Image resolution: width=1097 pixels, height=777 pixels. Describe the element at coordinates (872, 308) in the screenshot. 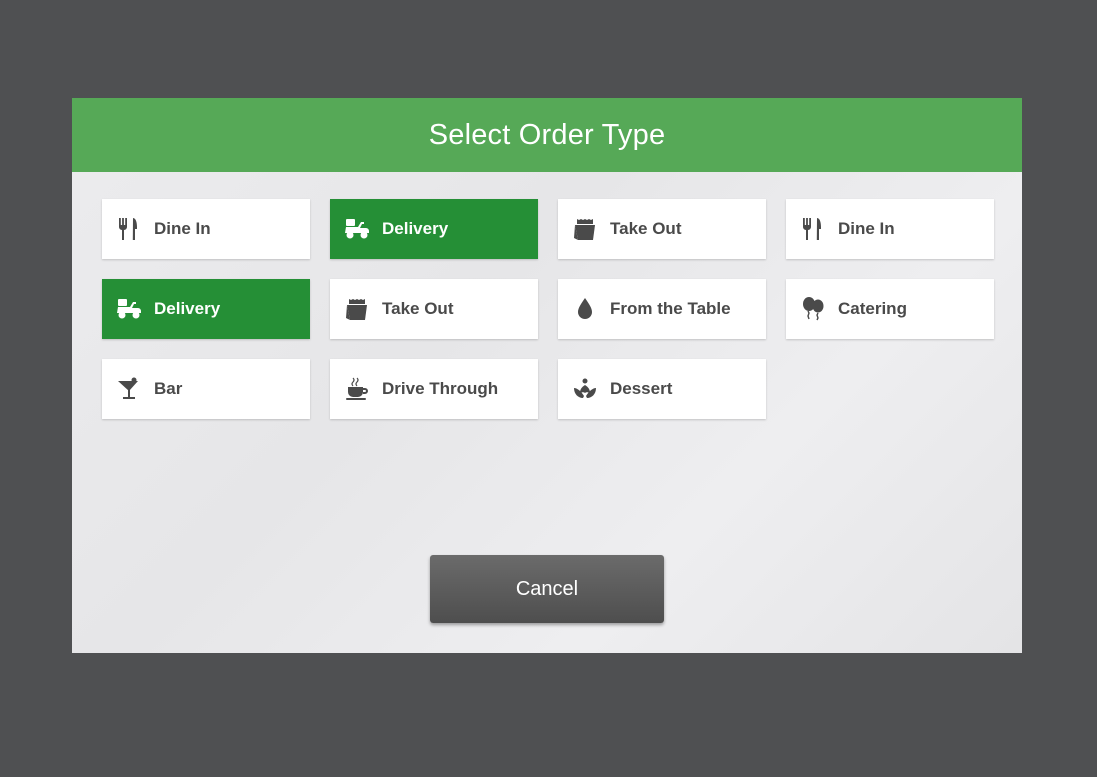

I see `order-type-label: Catering` at that location.